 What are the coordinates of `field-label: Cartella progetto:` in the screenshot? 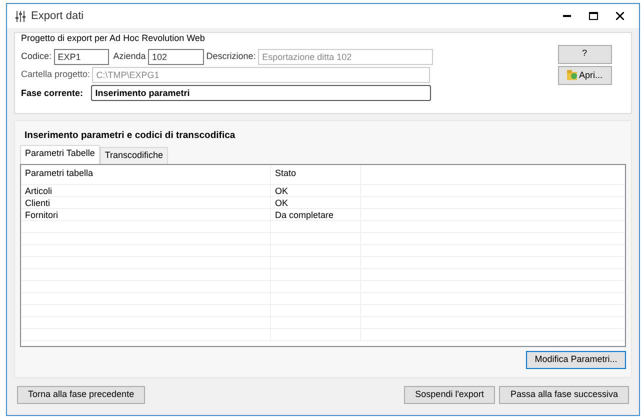 It's located at (55, 75).